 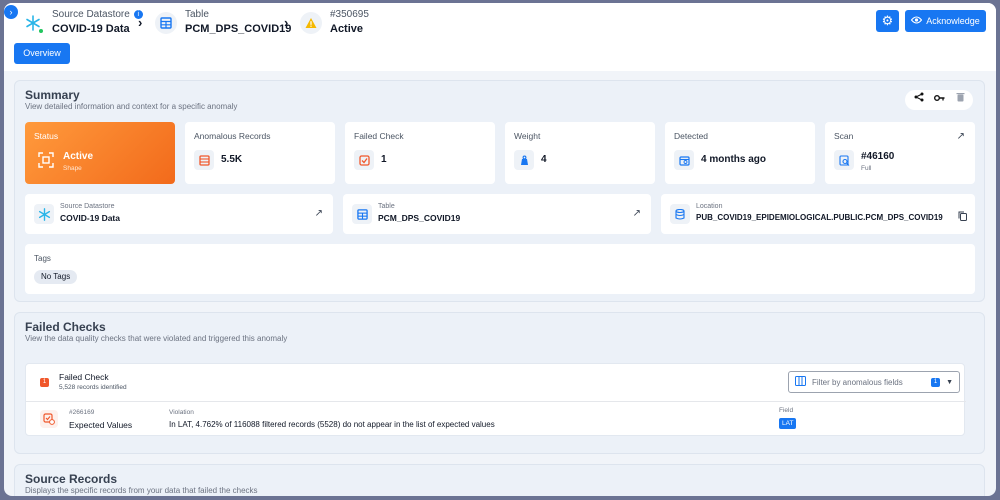 What do you see at coordinates (334, 22) in the screenshot?
I see `breadcrumb-anomaly: #350695 Active` at bounding box center [334, 22].